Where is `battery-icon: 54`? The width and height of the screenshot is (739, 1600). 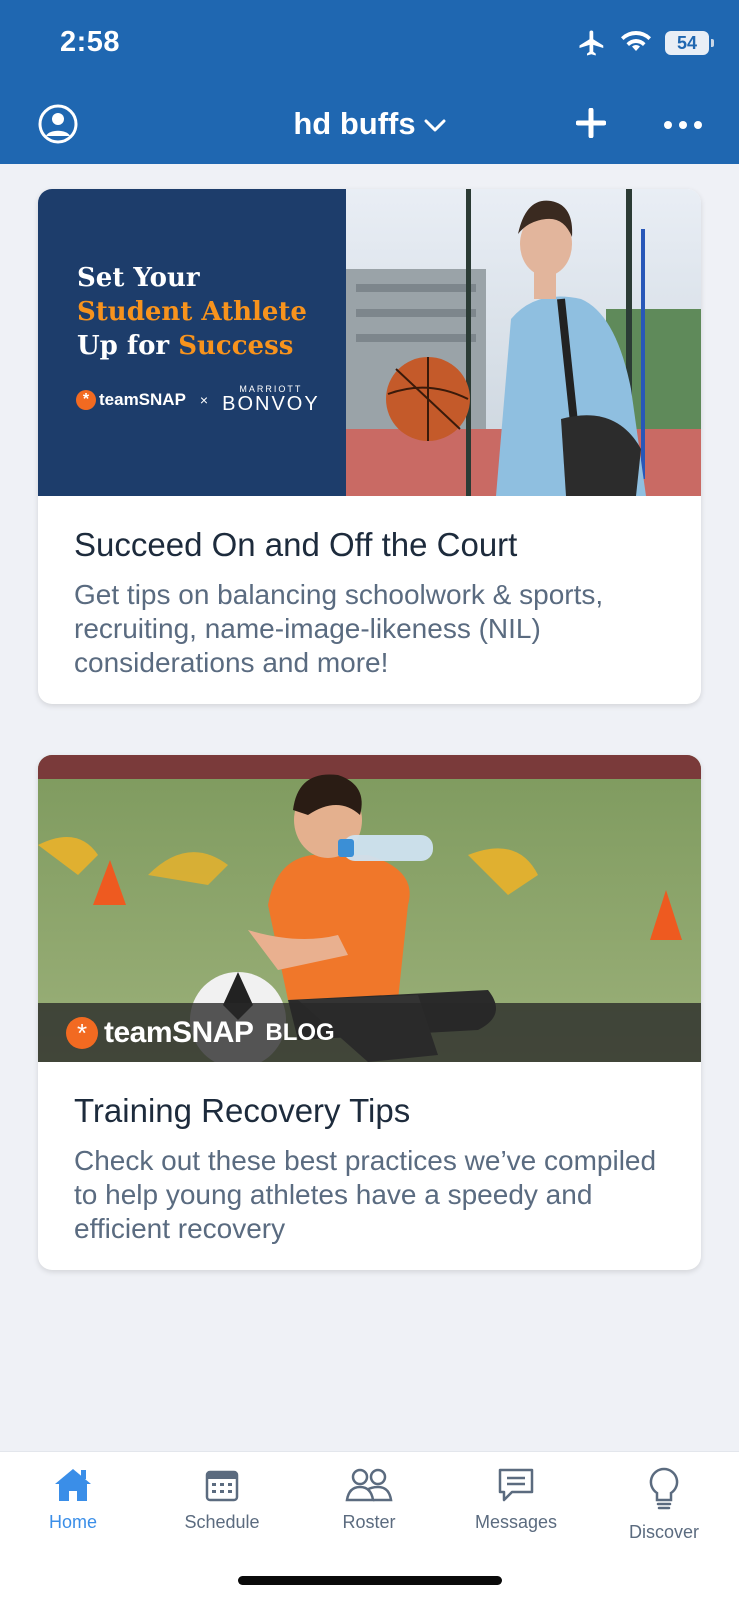 battery-icon: 54 is located at coordinates (689, 43).